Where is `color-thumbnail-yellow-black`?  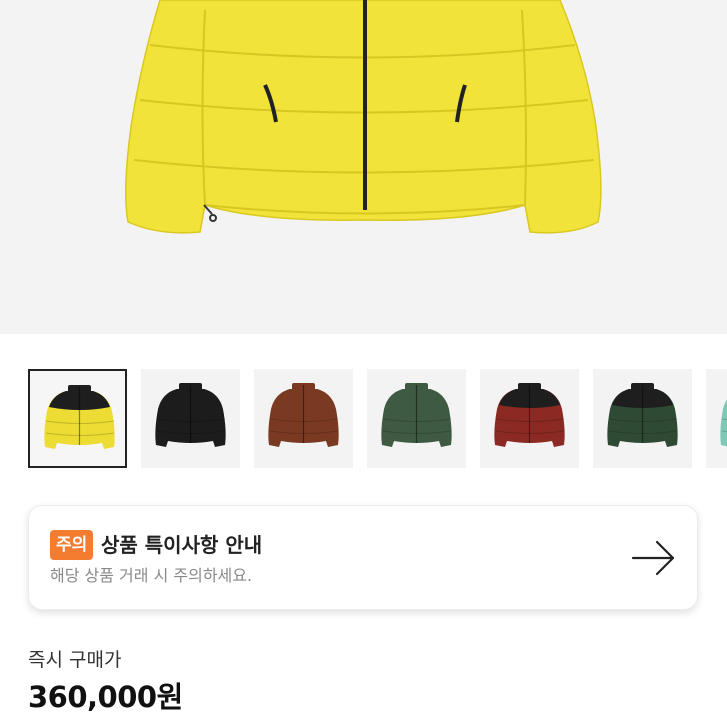
color-thumbnail-yellow-black is located at coordinates (77, 418).